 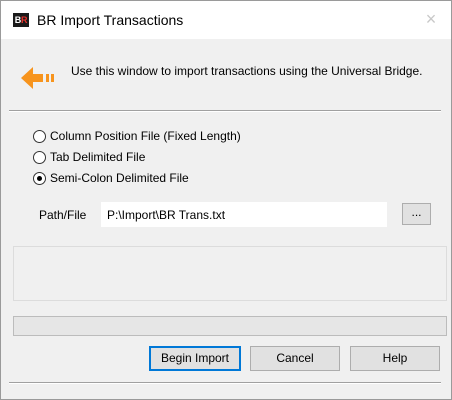 What do you see at coordinates (230, 326) in the screenshot?
I see `progress-bar` at bounding box center [230, 326].